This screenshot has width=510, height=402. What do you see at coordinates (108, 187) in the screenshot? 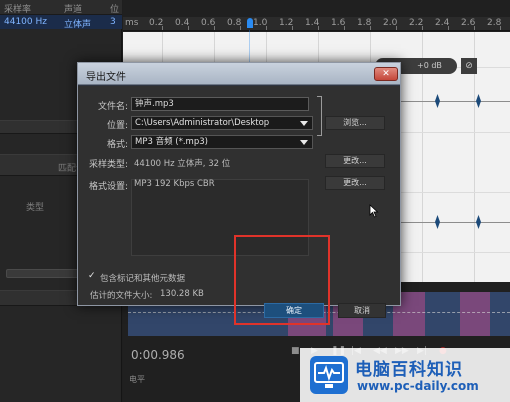
I see `format-settings-label: 格式设置:` at bounding box center [108, 187].